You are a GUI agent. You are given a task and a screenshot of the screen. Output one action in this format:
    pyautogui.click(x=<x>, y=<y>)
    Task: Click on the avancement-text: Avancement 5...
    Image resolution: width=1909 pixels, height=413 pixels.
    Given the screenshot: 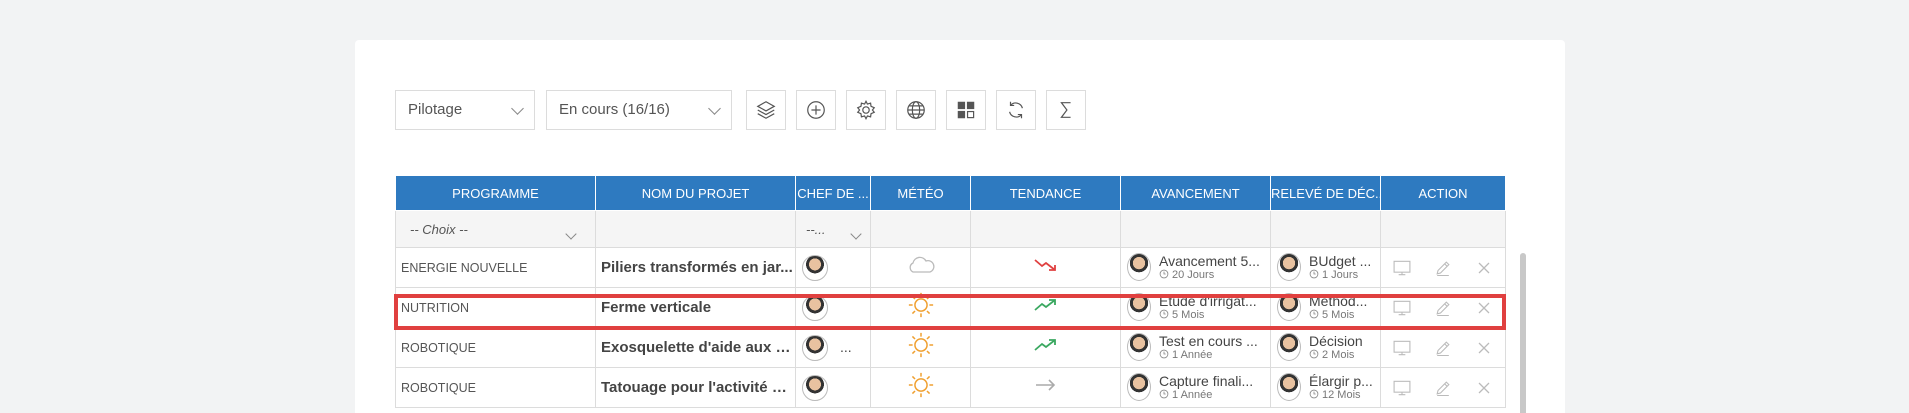 What is the action you would take?
    pyautogui.click(x=1209, y=261)
    